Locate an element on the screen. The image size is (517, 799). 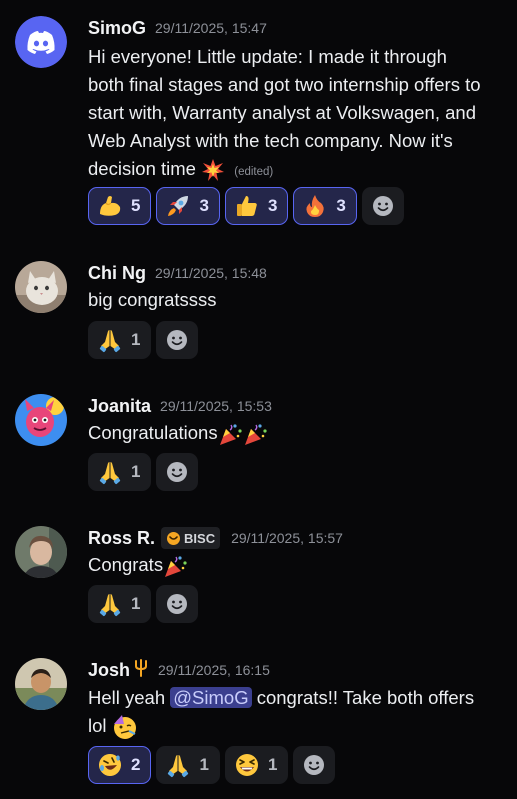
partying-face-icon is located at coordinates (125, 727).